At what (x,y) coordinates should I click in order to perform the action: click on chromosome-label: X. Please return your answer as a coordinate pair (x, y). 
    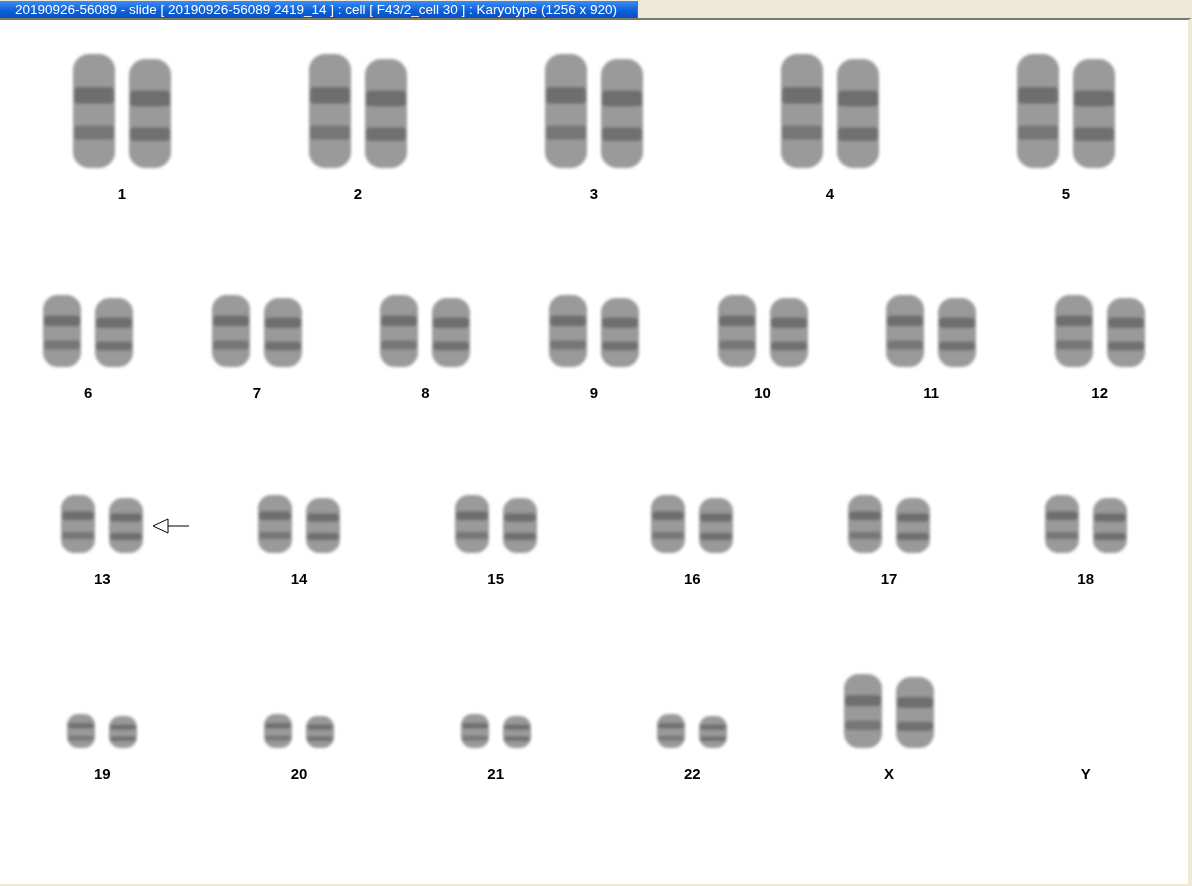
    Looking at the image, I should click on (889, 773).